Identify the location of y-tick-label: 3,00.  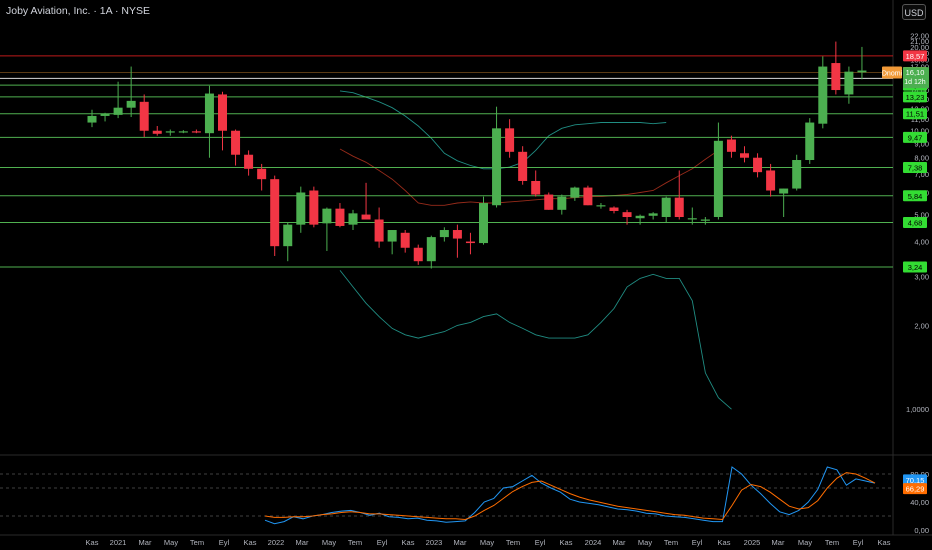
(921, 276).